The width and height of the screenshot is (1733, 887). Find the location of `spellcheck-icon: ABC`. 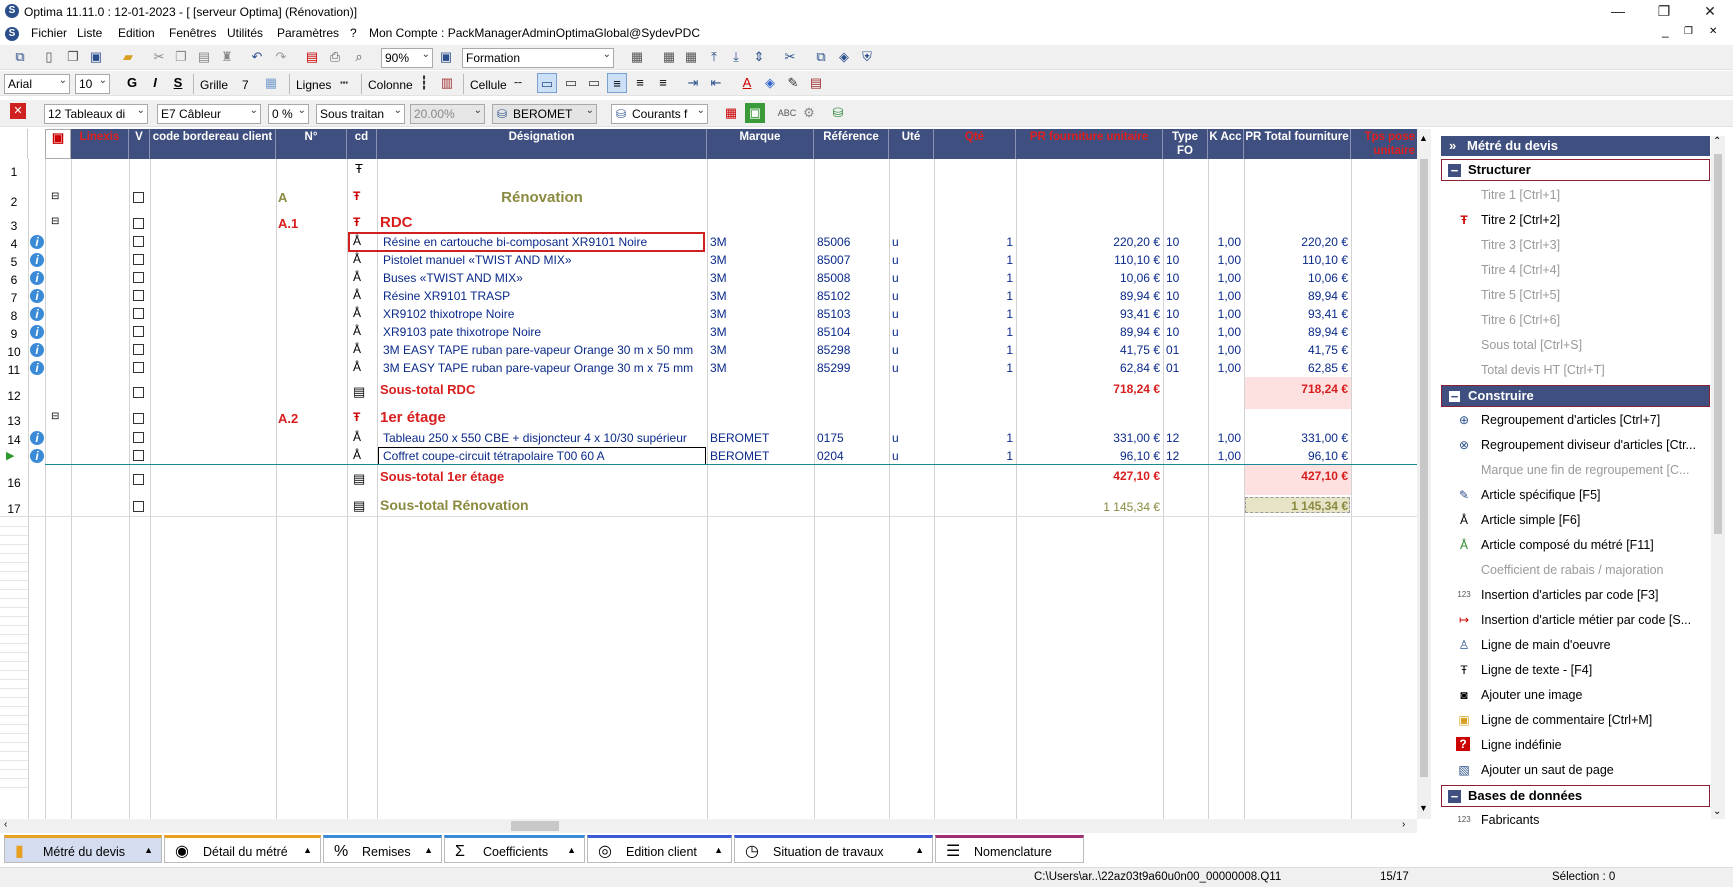

spellcheck-icon: ABC is located at coordinates (787, 113).